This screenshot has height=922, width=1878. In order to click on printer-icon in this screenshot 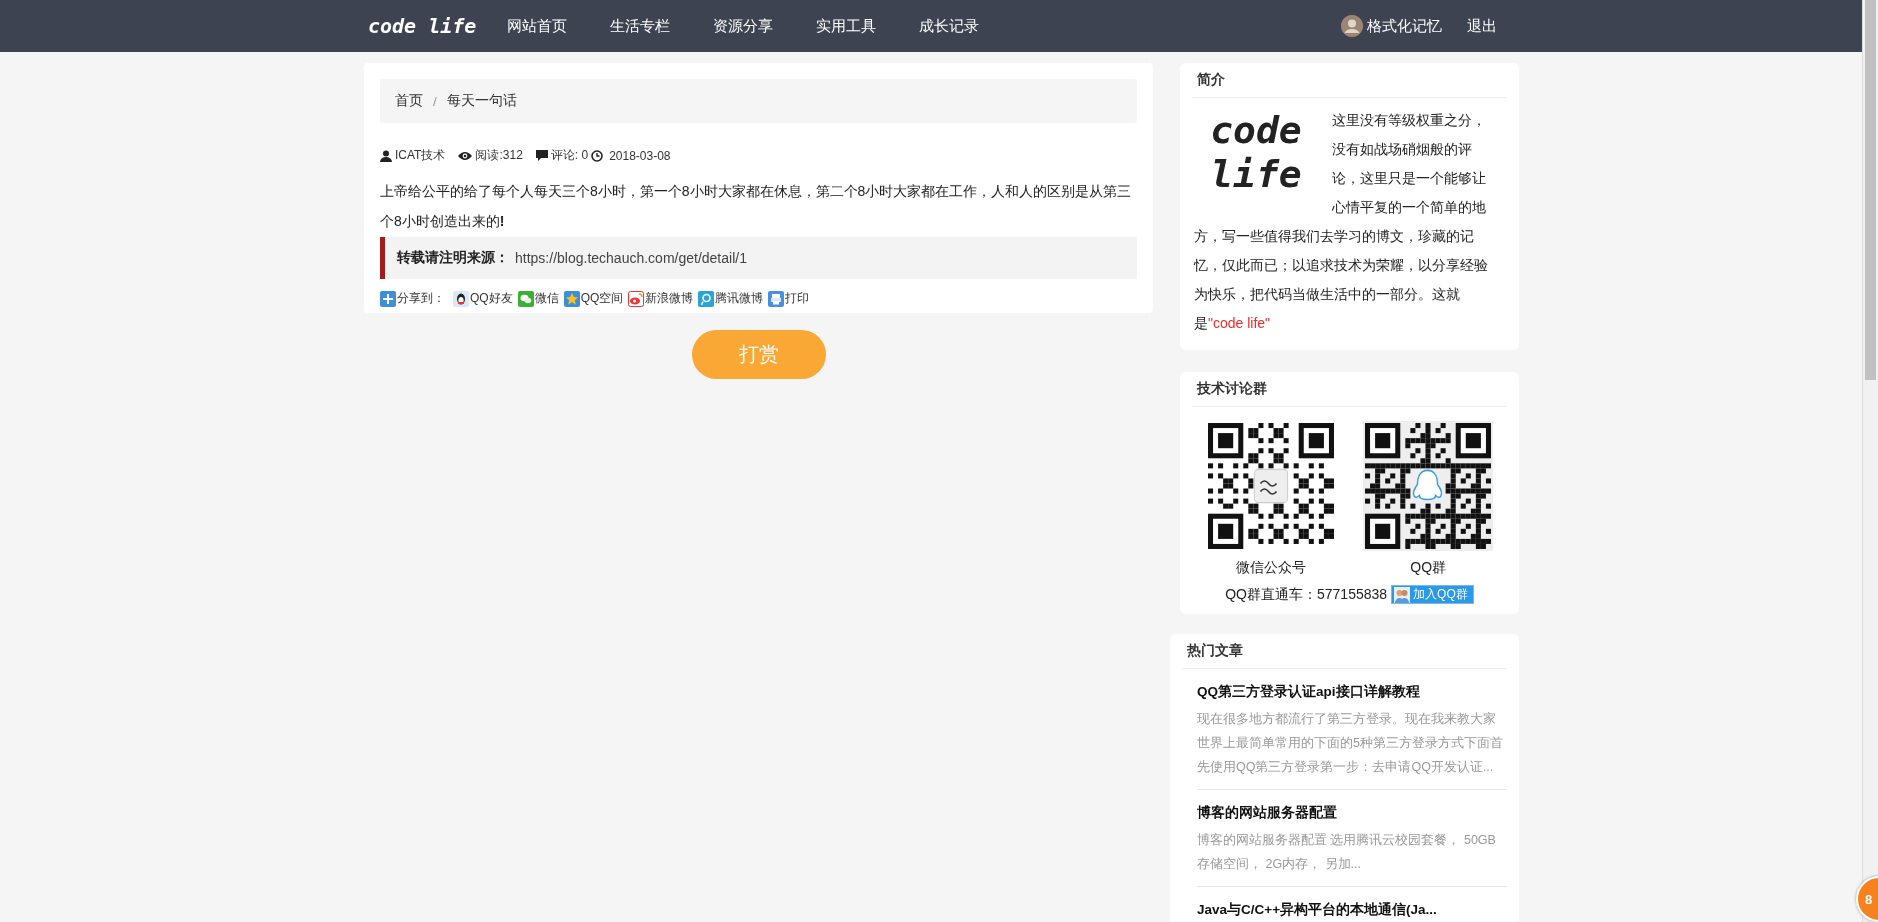, I will do `click(776, 298)`.